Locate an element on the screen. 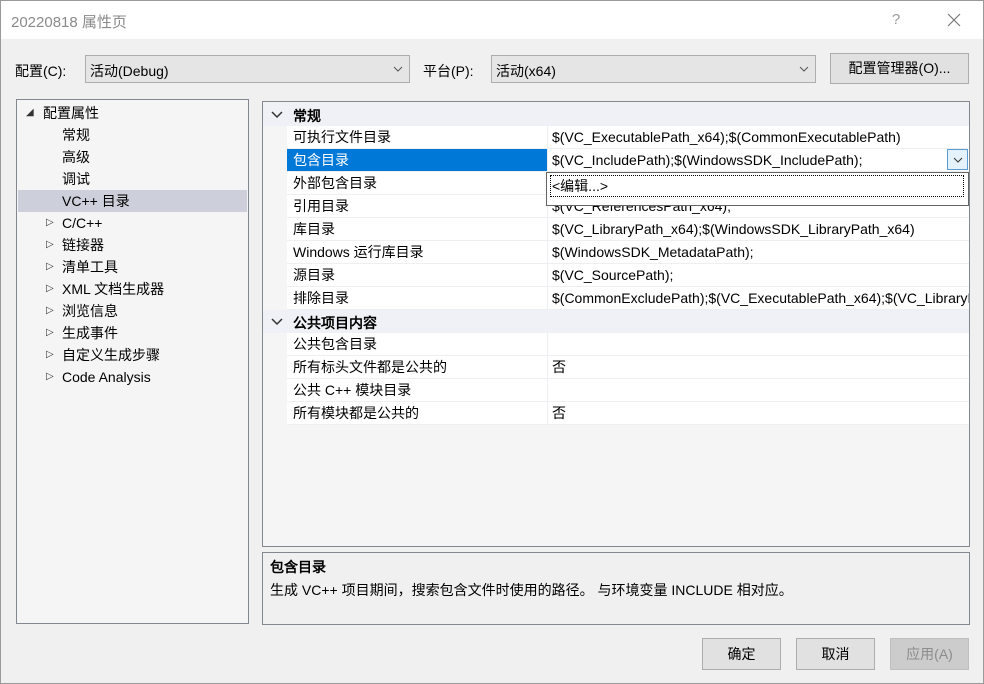  property-row-source-directories: 源目录 $(VC_SourcePath); is located at coordinates (628, 275).